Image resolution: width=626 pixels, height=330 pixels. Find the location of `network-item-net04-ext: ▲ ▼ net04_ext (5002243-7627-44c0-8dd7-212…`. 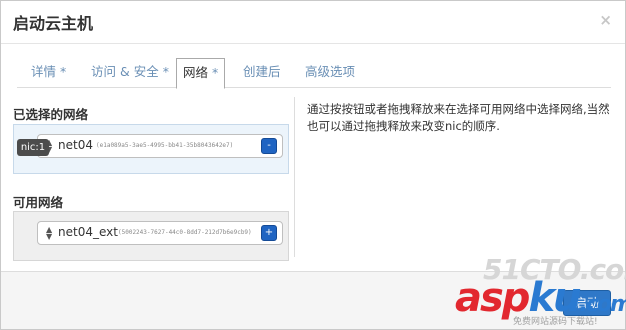

network-item-net04-ext: ▲ ▼ net04_ext (5002243-7627-44c0-8dd7-212… is located at coordinates (160, 233).